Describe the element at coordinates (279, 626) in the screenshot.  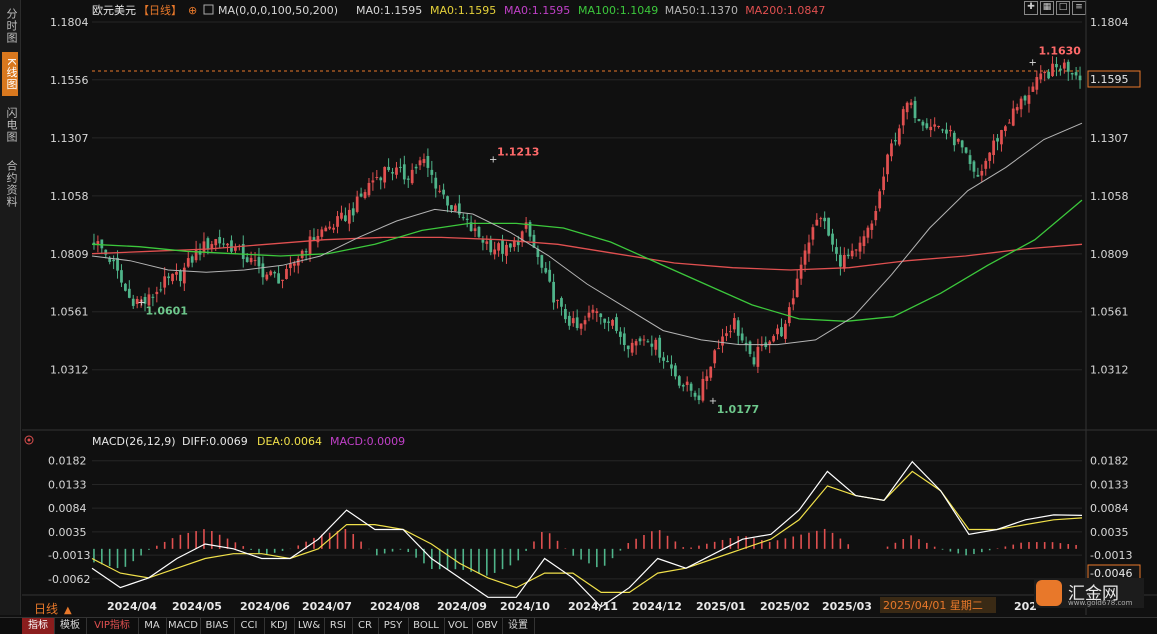
I see `indicator-tab: KDJ` at that location.